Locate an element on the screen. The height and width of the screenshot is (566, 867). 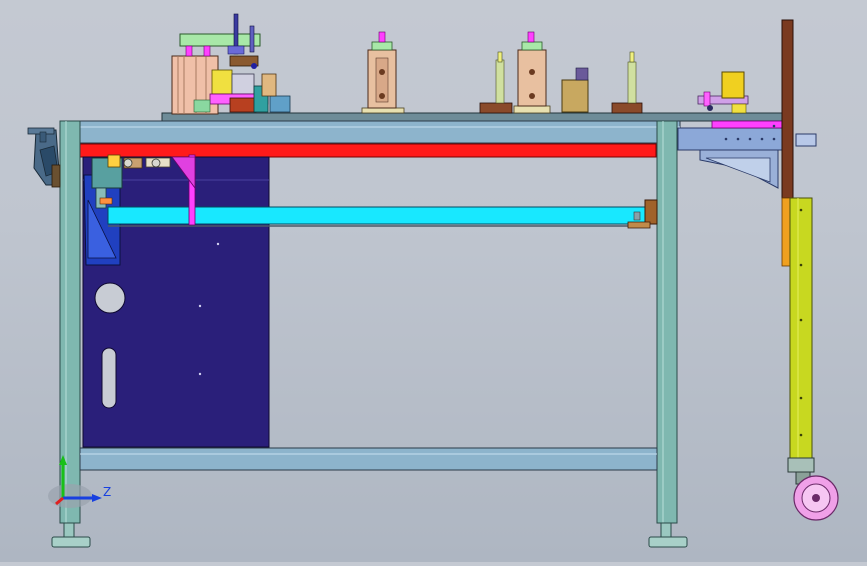
cyan-bar-end-block is located at coordinates (651, 212).